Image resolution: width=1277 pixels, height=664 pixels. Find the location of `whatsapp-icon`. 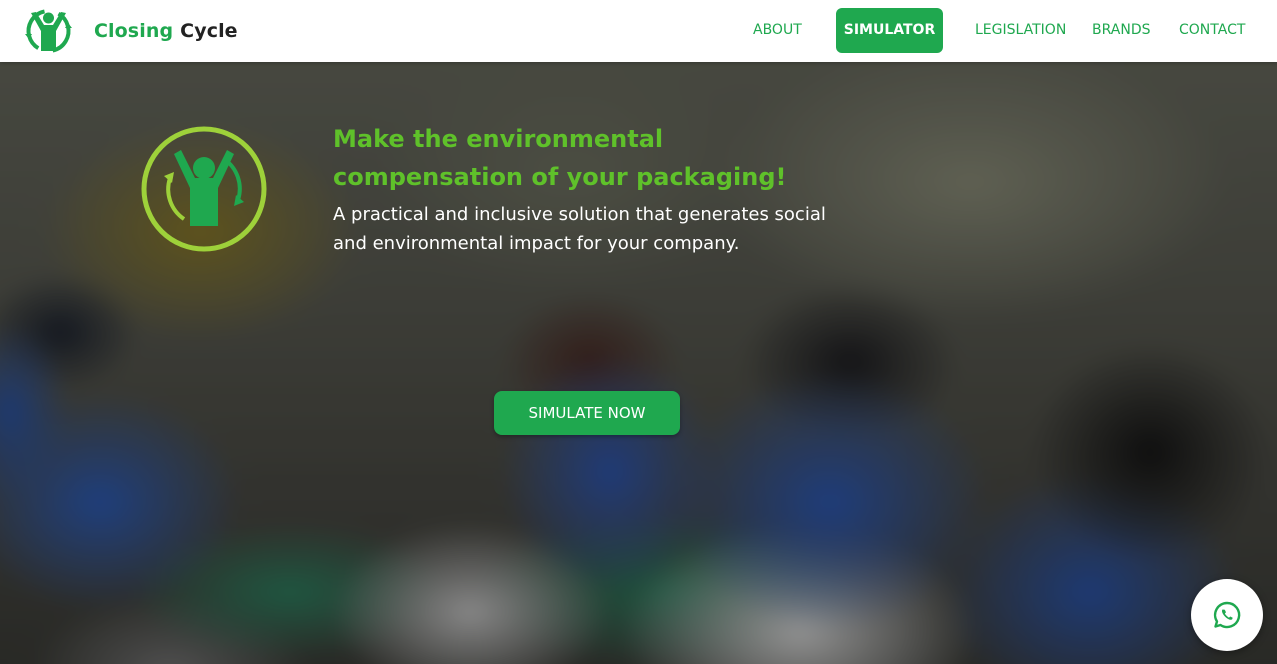

whatsapp-icon is located at coordinates (1227, 615).